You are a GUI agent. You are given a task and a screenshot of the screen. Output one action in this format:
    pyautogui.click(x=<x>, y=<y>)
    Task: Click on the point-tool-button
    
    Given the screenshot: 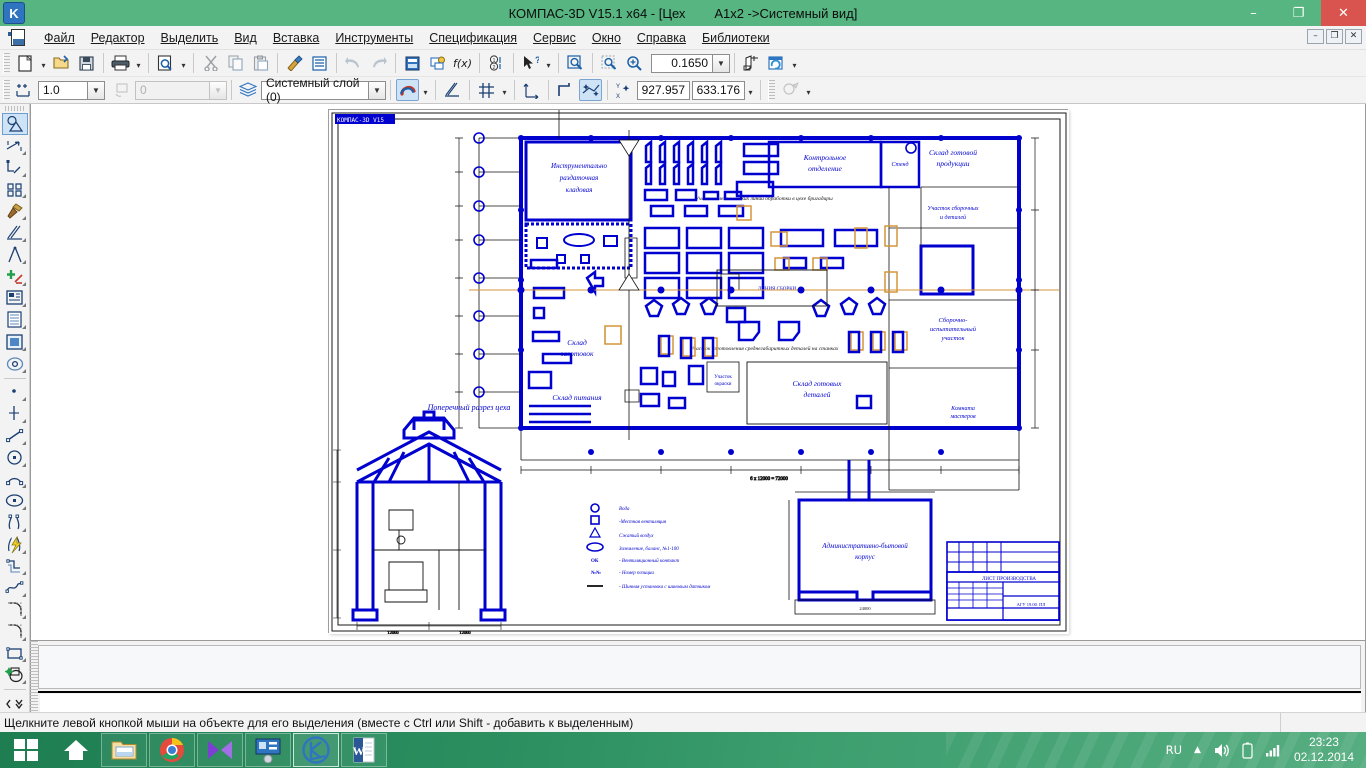 What is the action you would take?
    pyautogui.click(x=15, y=392)
    